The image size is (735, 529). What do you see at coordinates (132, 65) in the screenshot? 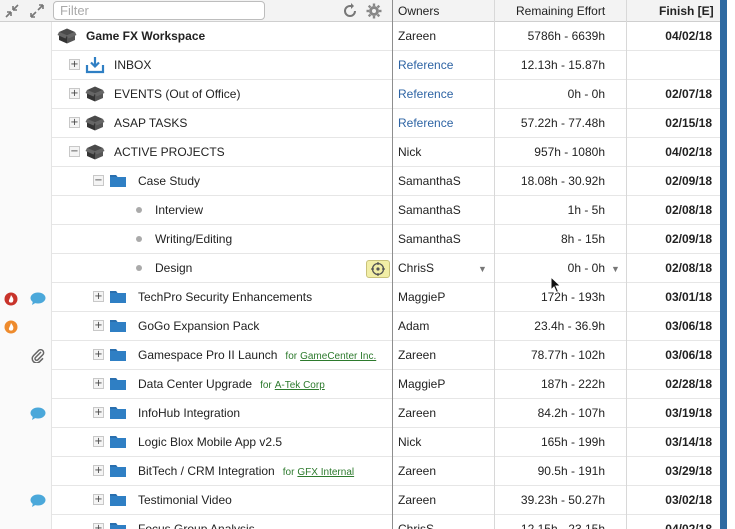
I see `task-name: INBOX` at bounding box center [132, 65].